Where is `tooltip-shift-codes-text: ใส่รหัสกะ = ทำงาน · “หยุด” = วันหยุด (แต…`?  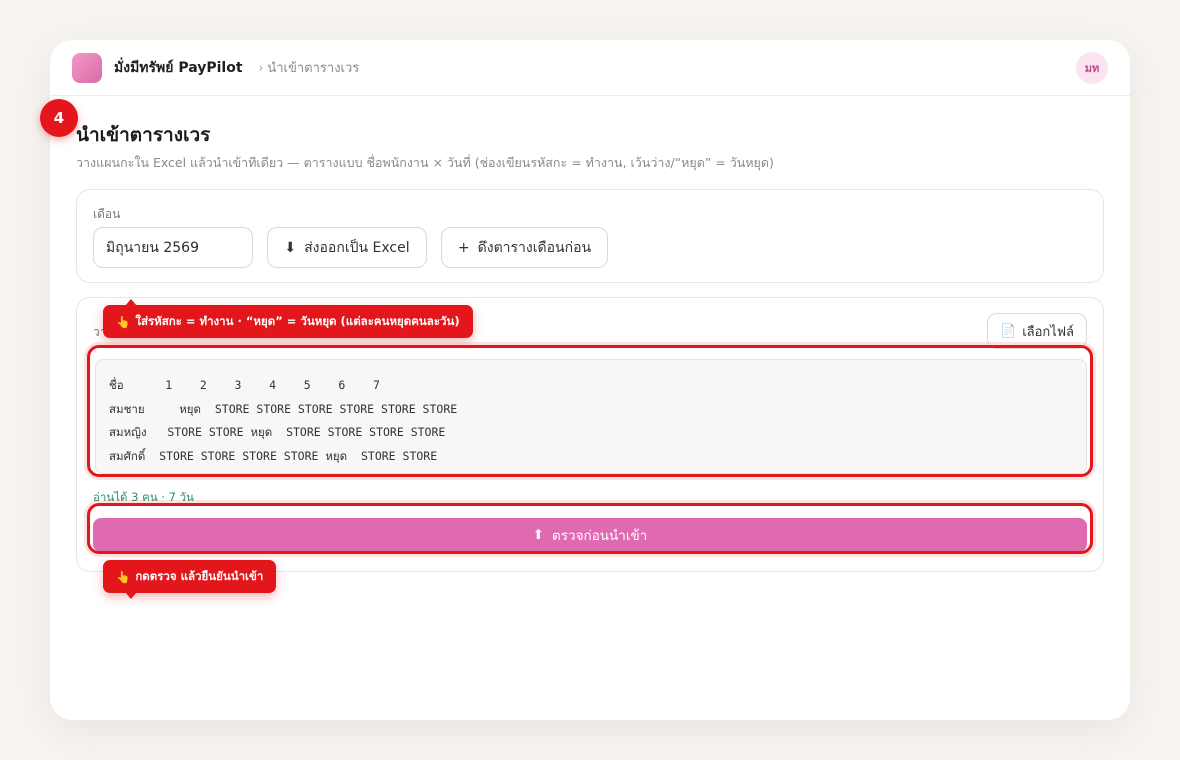
tooltip-shift-codes-text: ใส่รหัสกะ = ทำงาน · “หยุด” = วันหยุด (แต… is located at coordinates (297, 320).